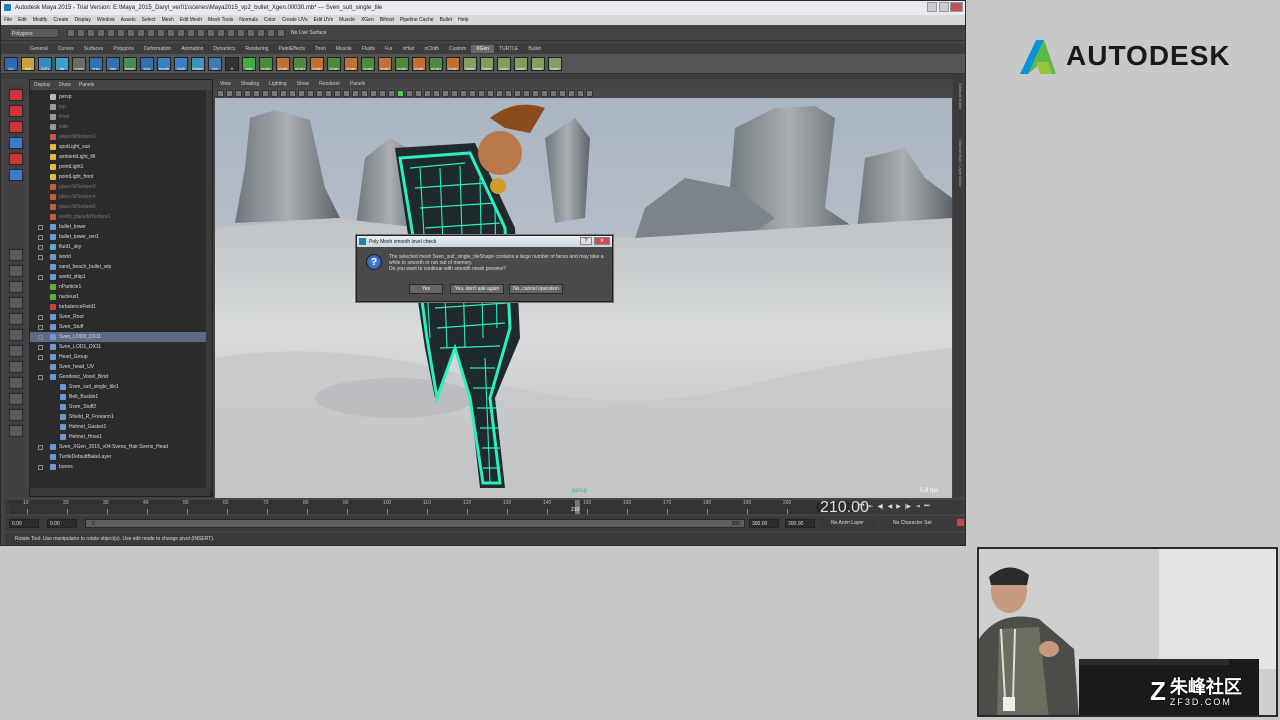 This screenshot has width=1280, height=720. Describe the element at coordinates (16, 415) in the screenshot. I see `layout-outliner-icon` at that location.